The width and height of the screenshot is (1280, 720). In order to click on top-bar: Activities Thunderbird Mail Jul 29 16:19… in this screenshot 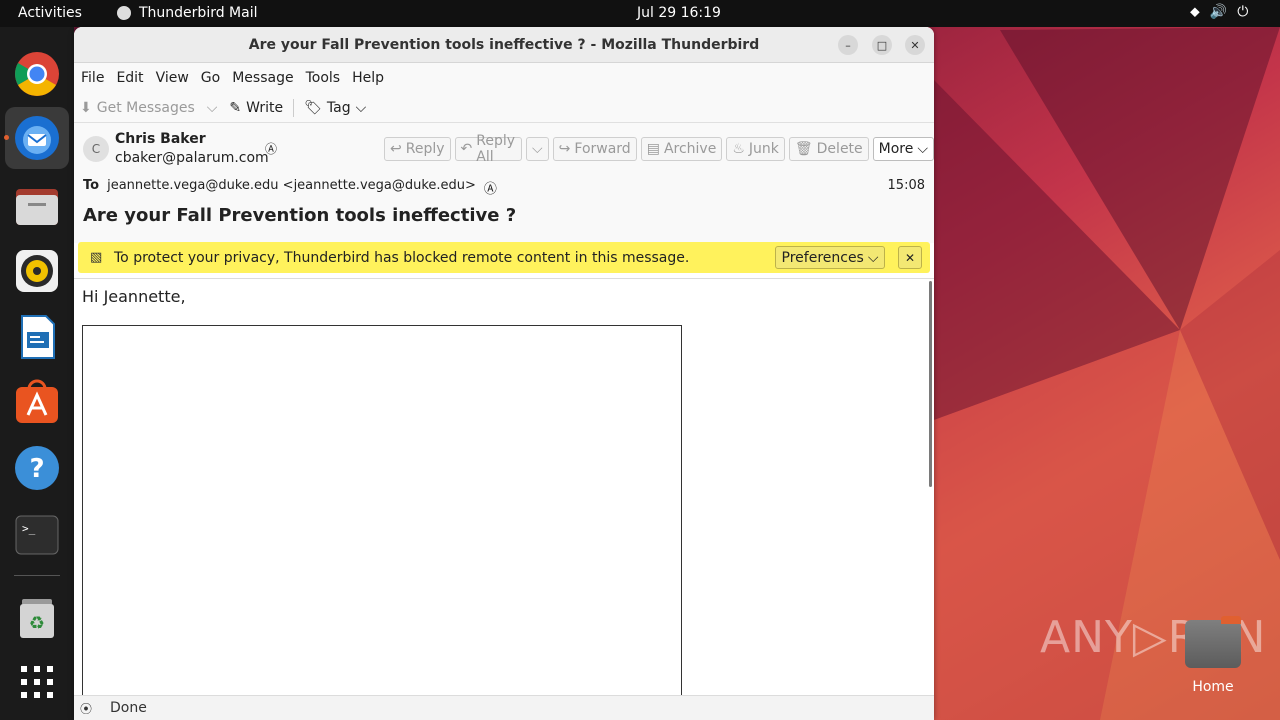, I will do `click(640, 13)`.